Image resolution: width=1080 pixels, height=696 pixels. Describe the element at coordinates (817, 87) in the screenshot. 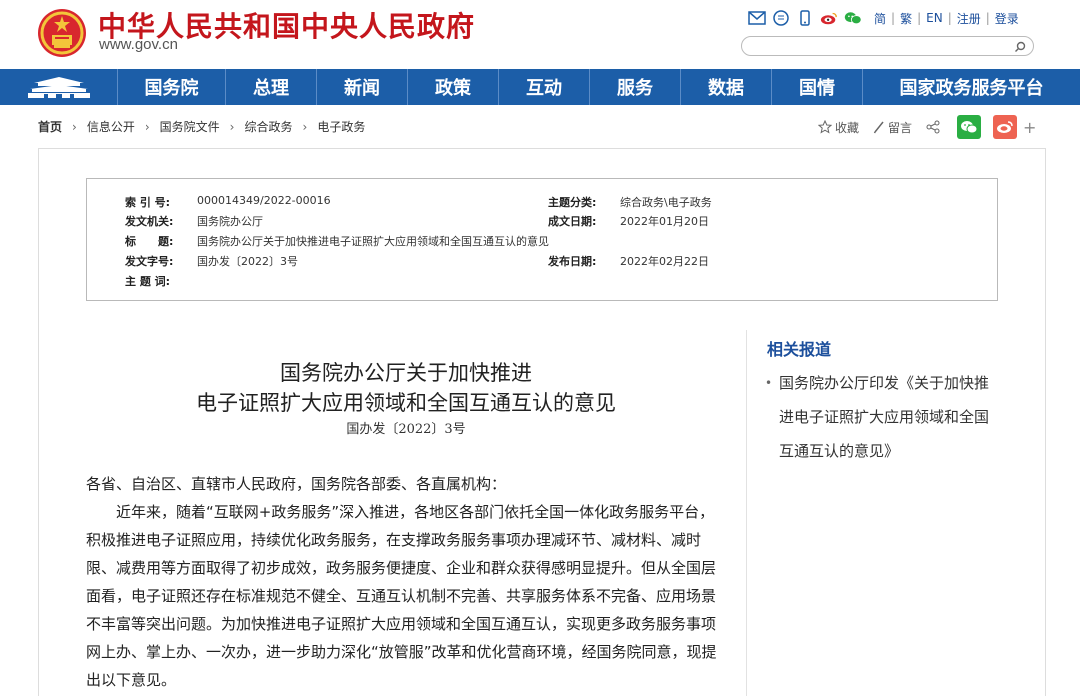

I see `nav-item-national-info: 国情` at that location.